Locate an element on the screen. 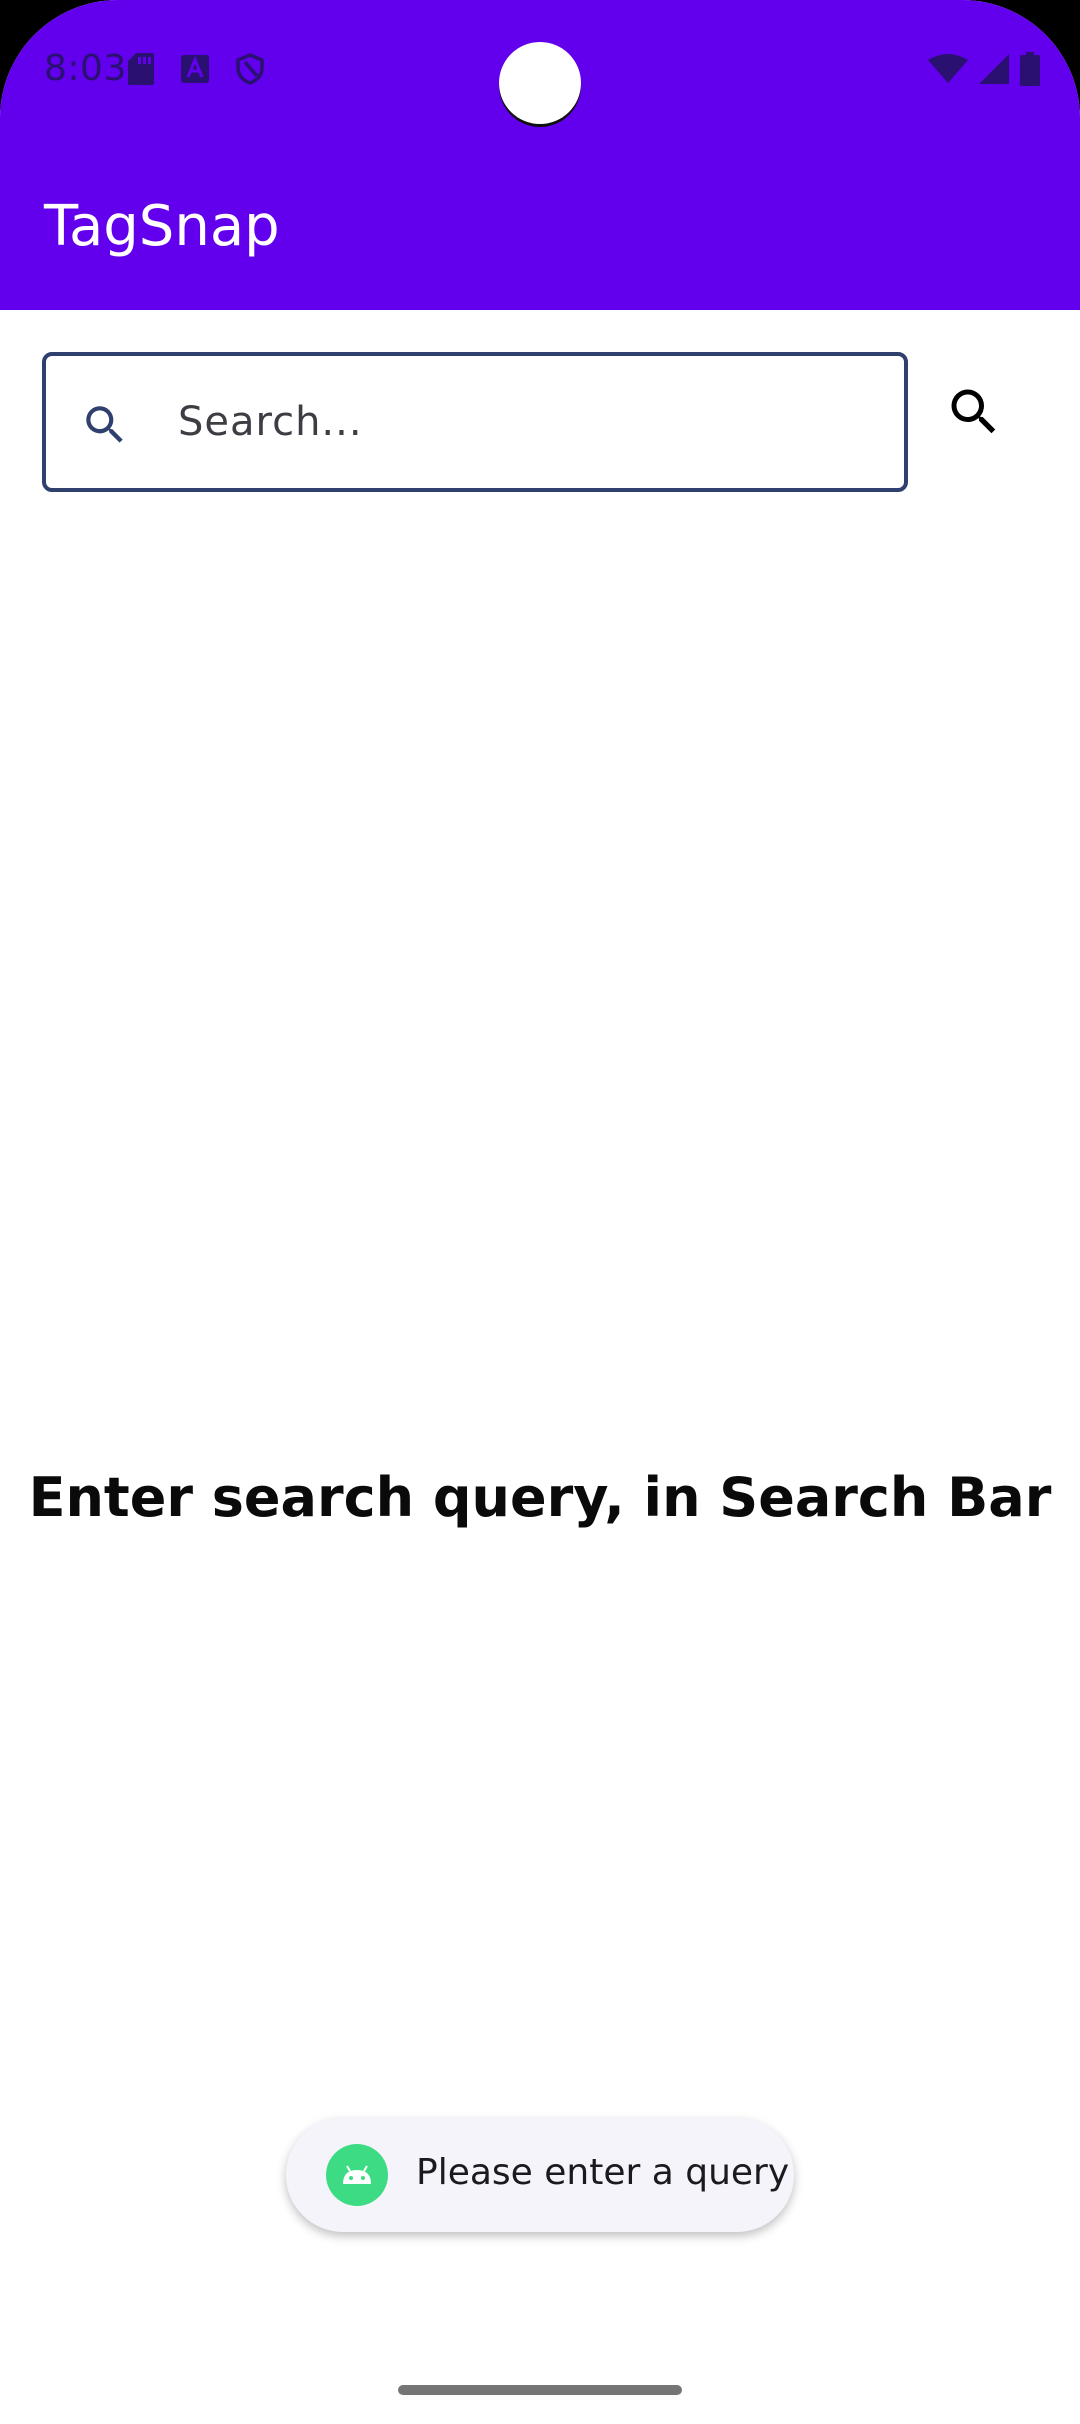 This screenshot has width=1080, height=2424. search-field is located at coordinates (475, 422).